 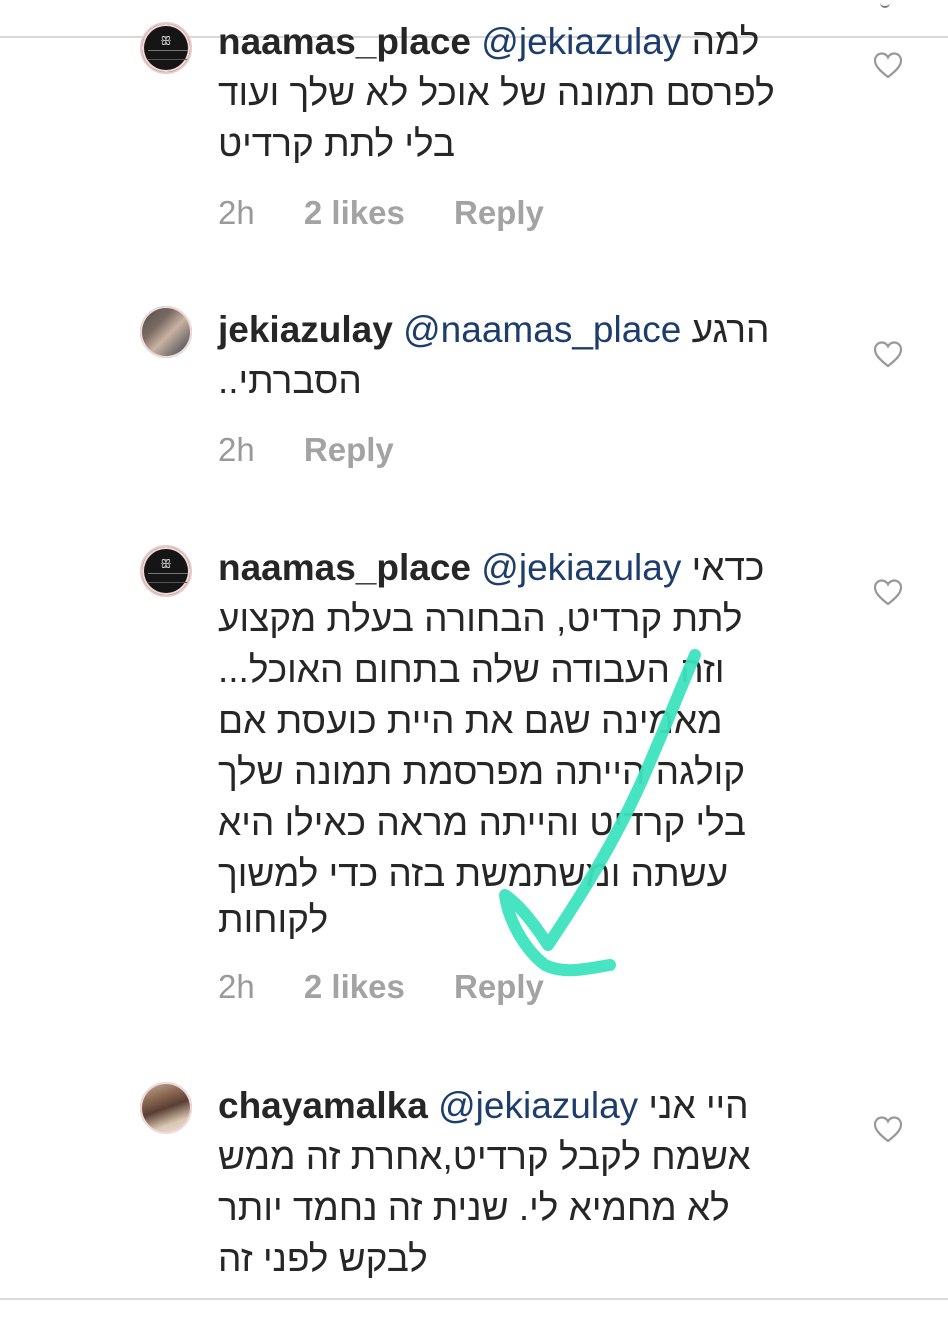 What do you see at coordinates (323, 1258) in the screenshot?
I see `comment-line: לבקש לפני זה` at bounding box center [323, 1258].